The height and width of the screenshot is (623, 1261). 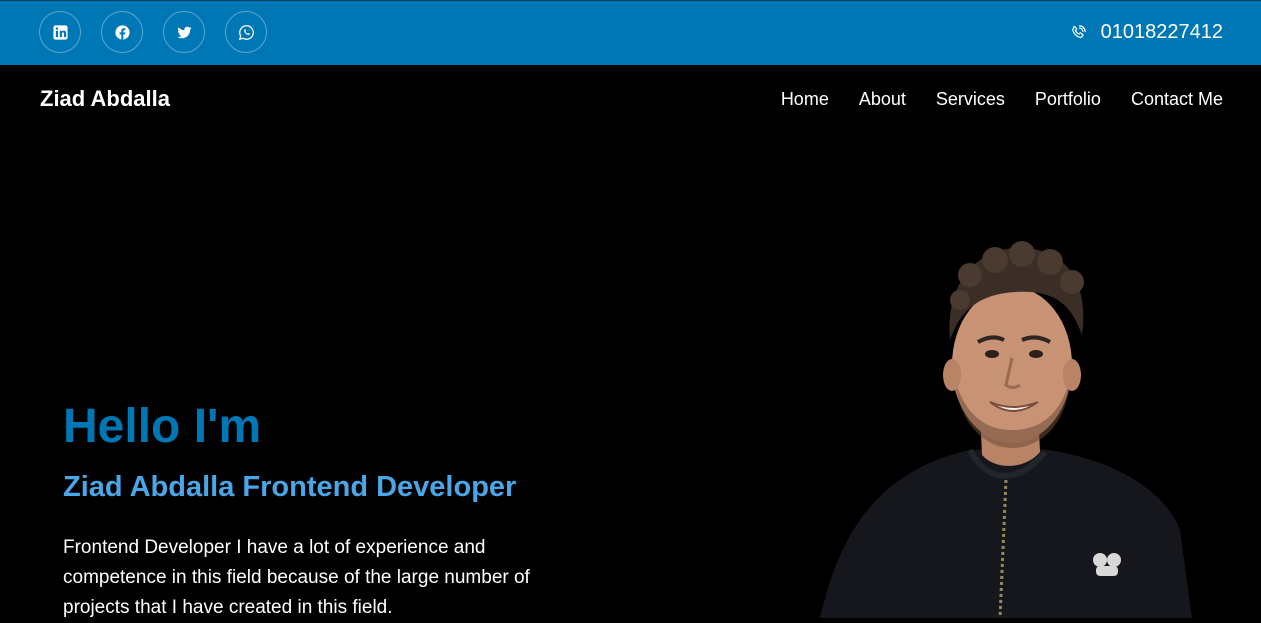 What do you see at coordinates (805, 99) in the screenshot?
I see `nav-home: Home` at bounding box center [805, 99].